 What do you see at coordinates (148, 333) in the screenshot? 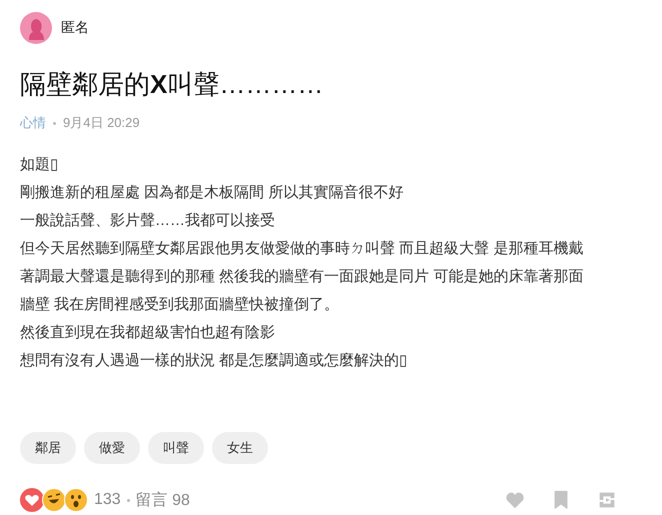
I see `body-paragraph: 然後直到現在我都超級害怕也超有陰影` at bounding box center [148, 333].